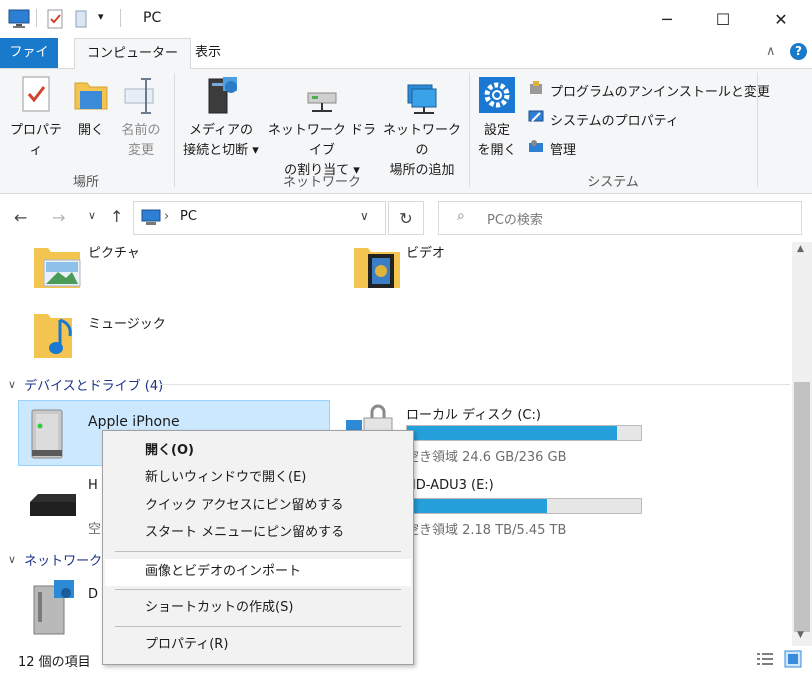 The height and width of the screenshot is (673, 812). Describe the element at coordinates (450, 485) in the screenshot. I see `device-name-hd-adu3-e: HD-ADU3 (E:)` at that location.